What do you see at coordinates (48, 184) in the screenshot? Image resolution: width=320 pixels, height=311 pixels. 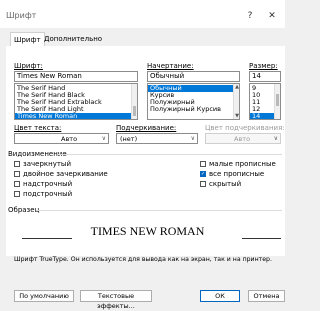 I see `superscript-label: надстрочный` at bounding box center [48, 184].